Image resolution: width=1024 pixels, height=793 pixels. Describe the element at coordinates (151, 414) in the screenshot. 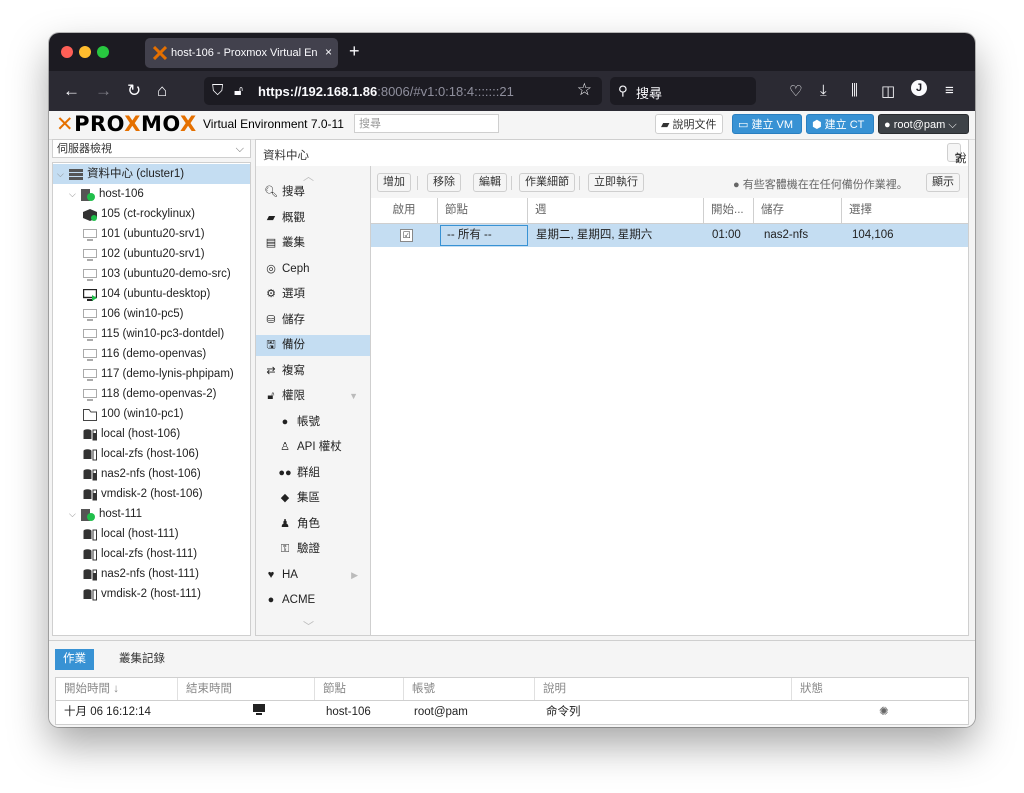

I see `tree-item: 100 (win10-pc1)` at that location.